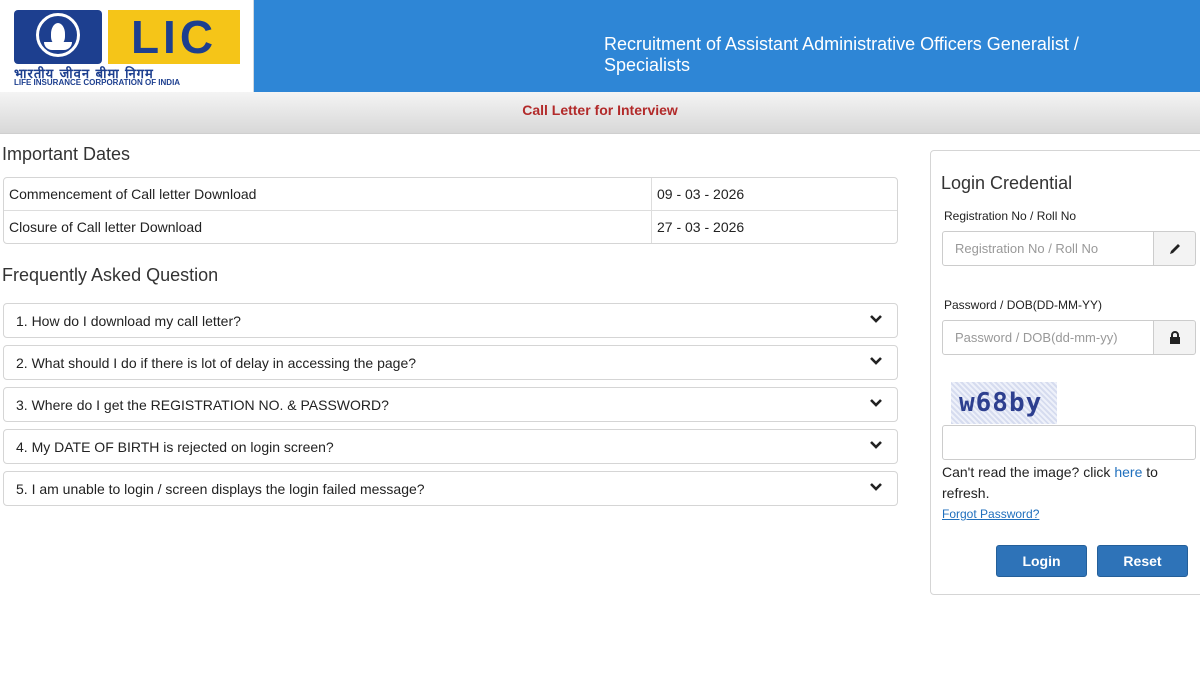 Image resolution: width=1200 pixels, height=675 pixels. What do you see at coordinates (1023, 305) in the screenshot?
I see `password-label: Password / DOB(DD-MM-YY)` at bounding box center [1023, 305].